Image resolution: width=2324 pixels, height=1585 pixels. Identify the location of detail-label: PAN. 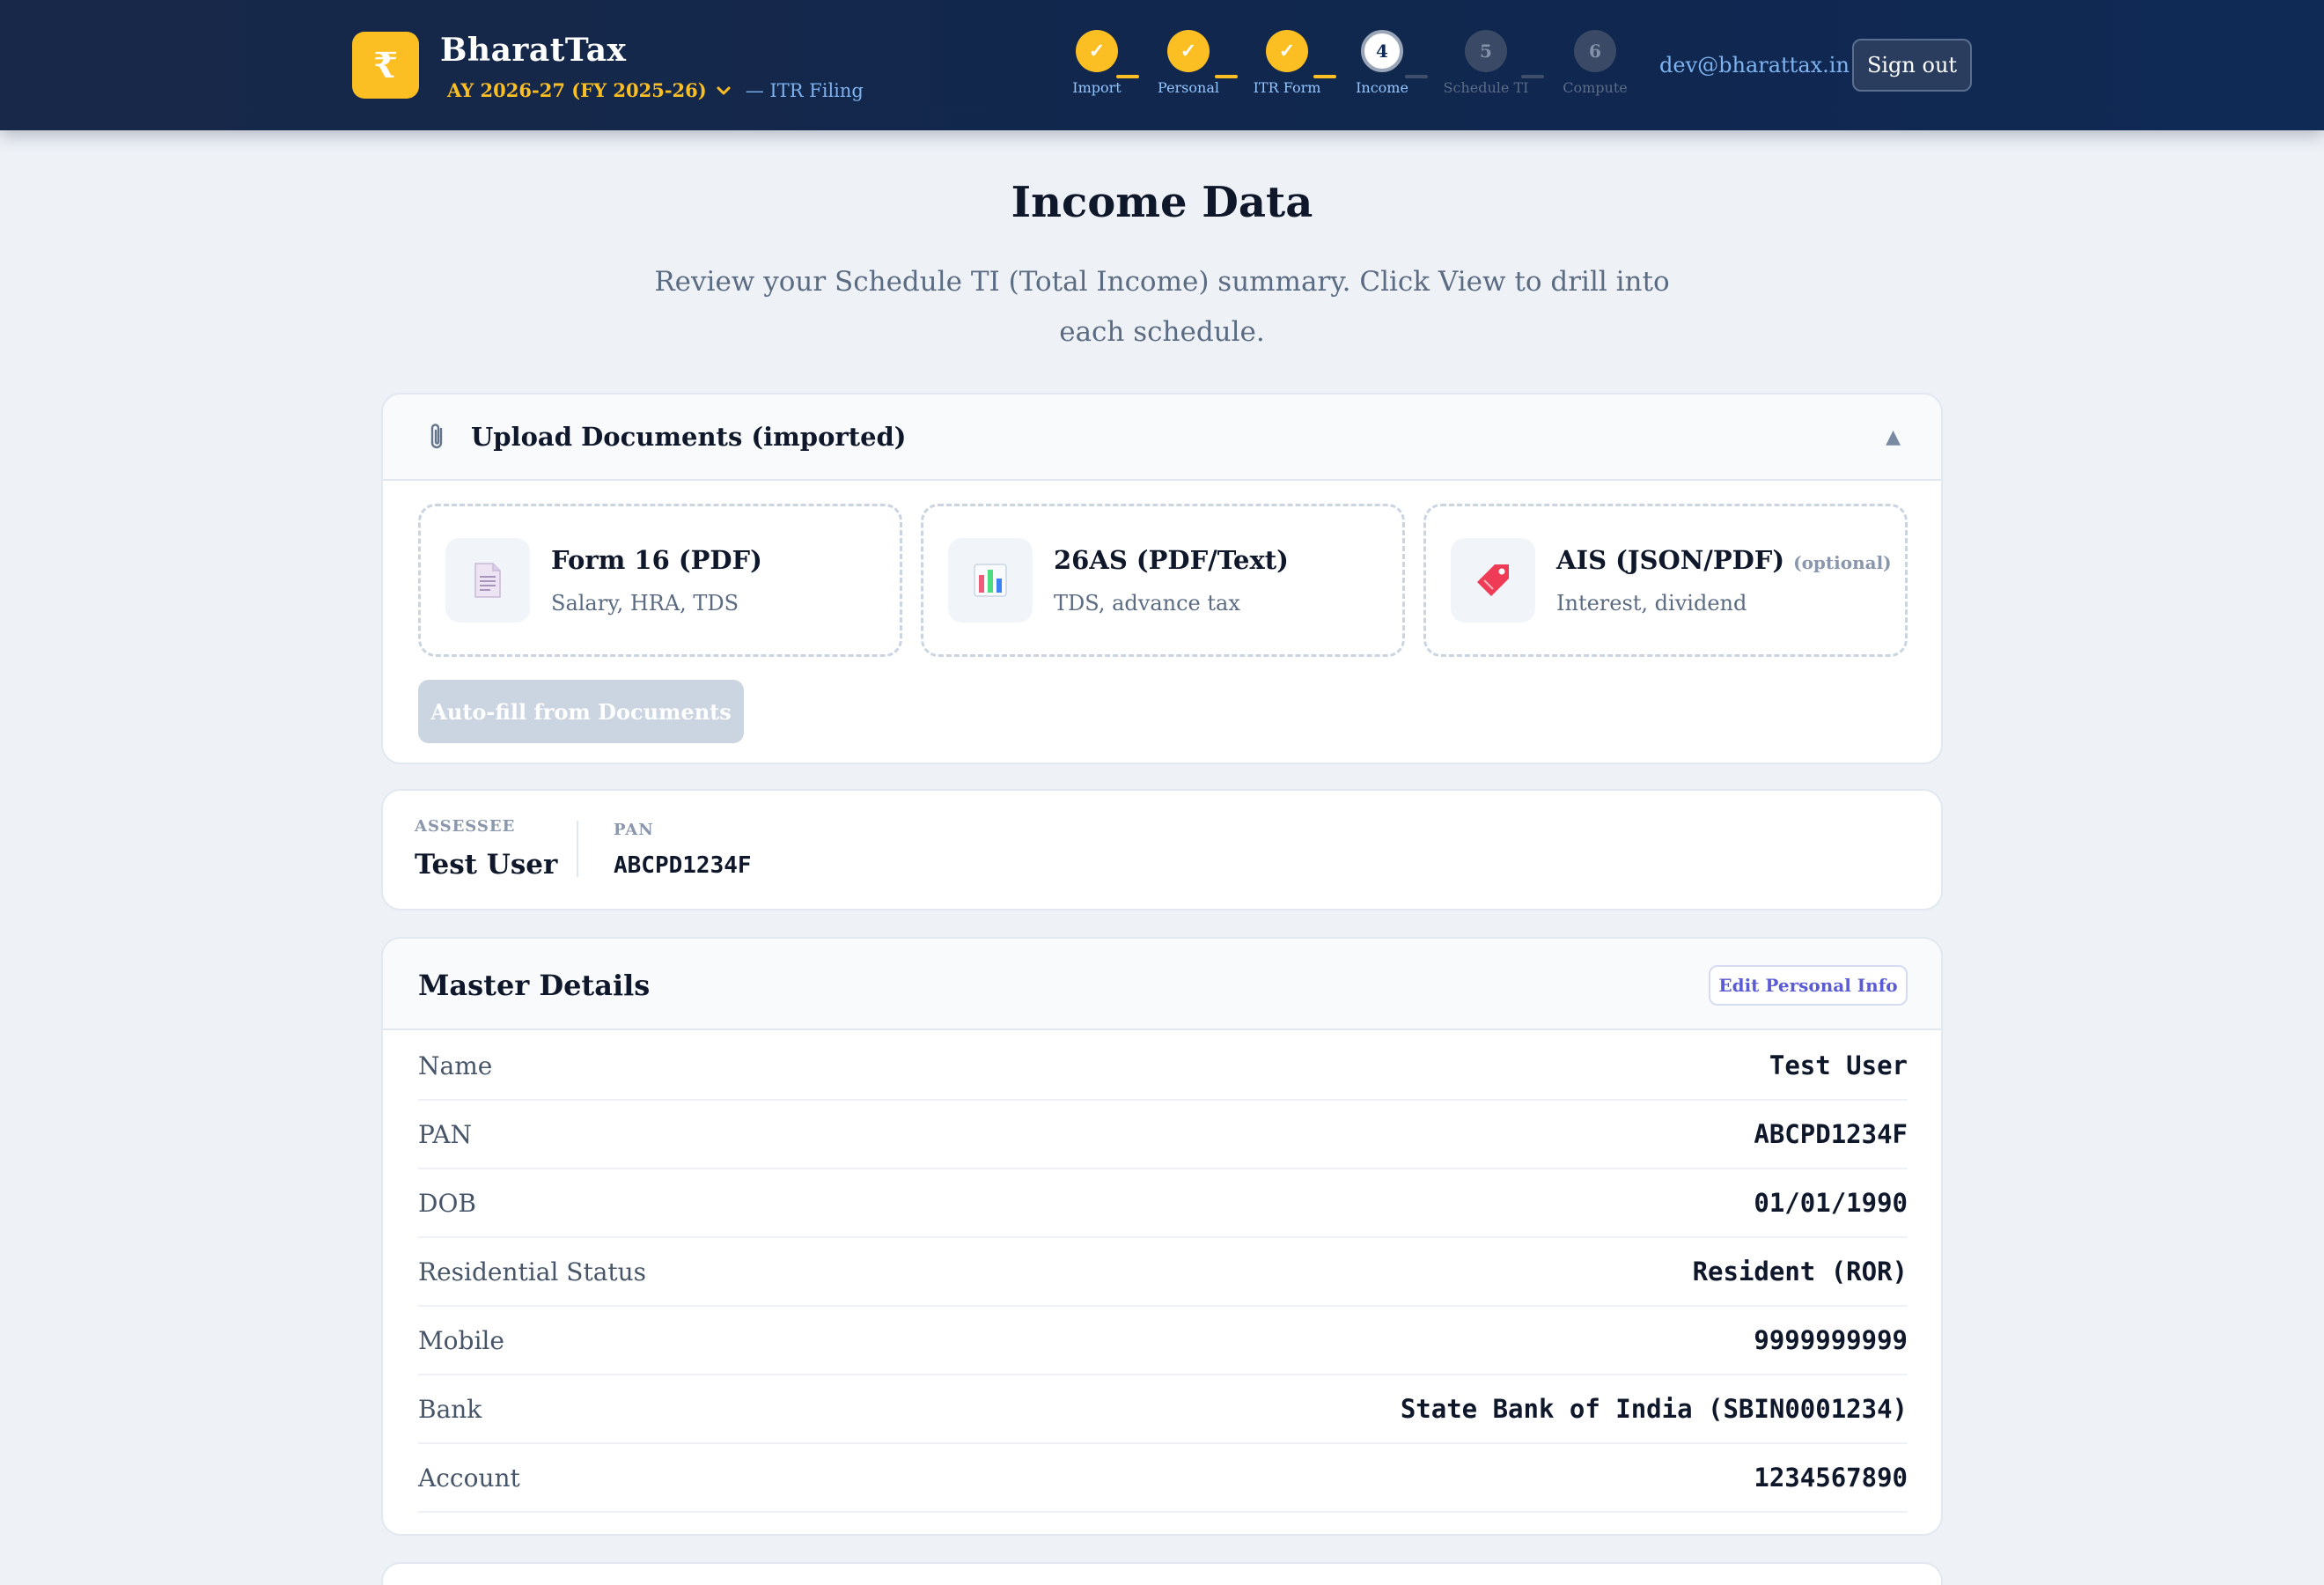
(445, 1134).